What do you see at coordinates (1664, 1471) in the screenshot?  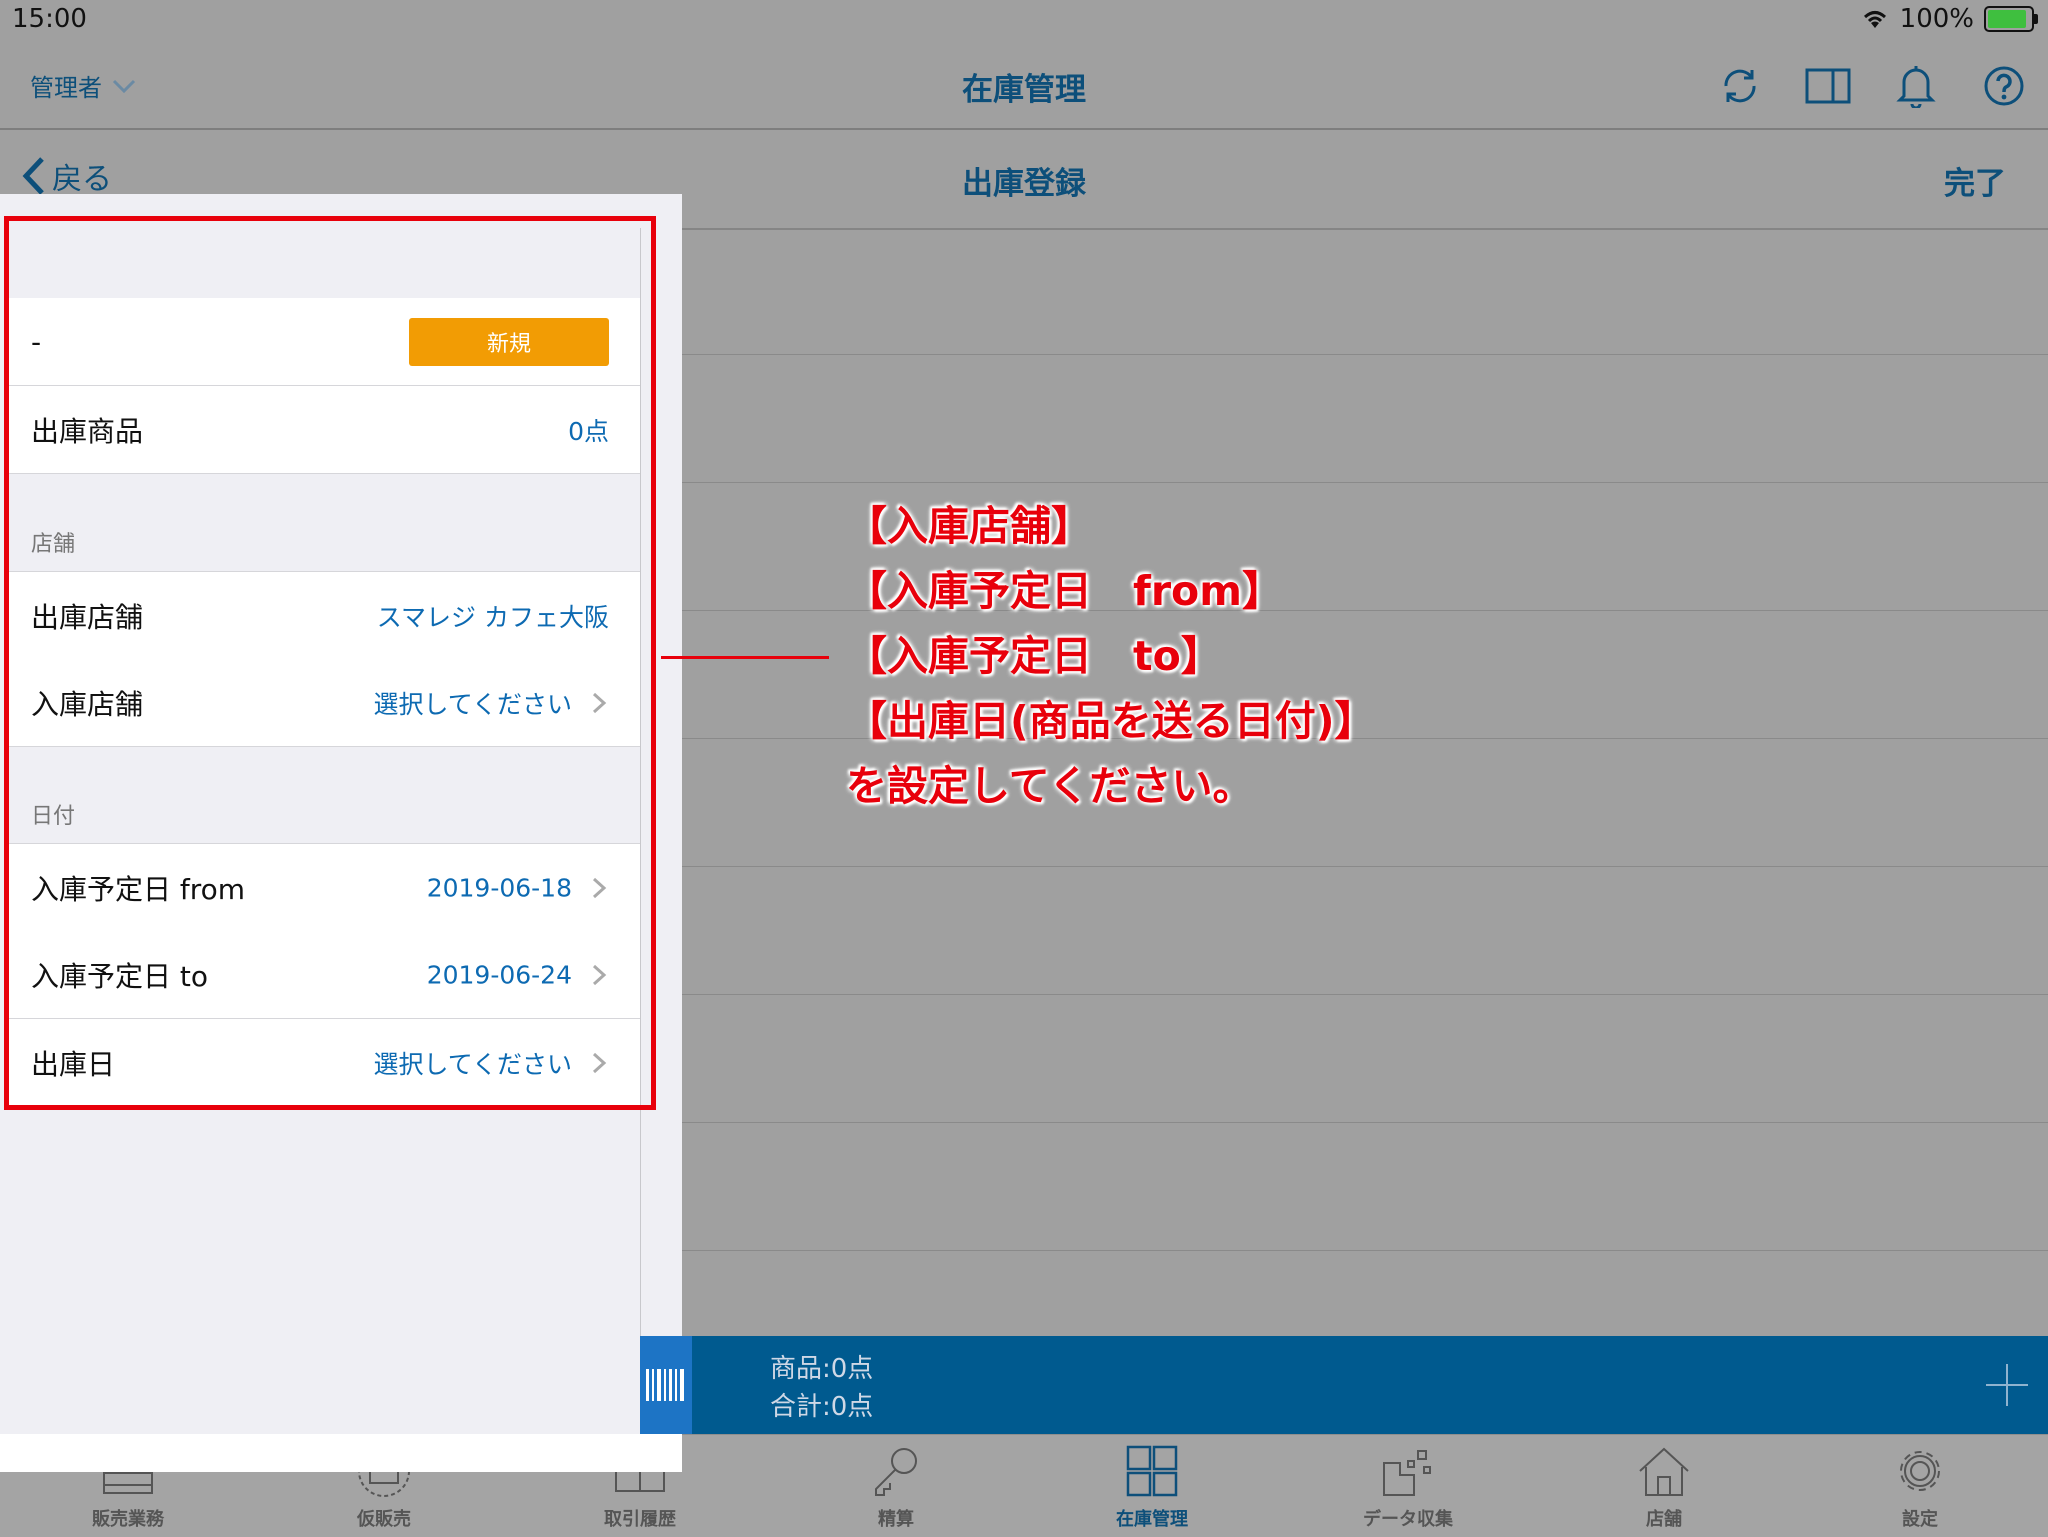 I see `home-icon` at bounding box center [1664, 1471].